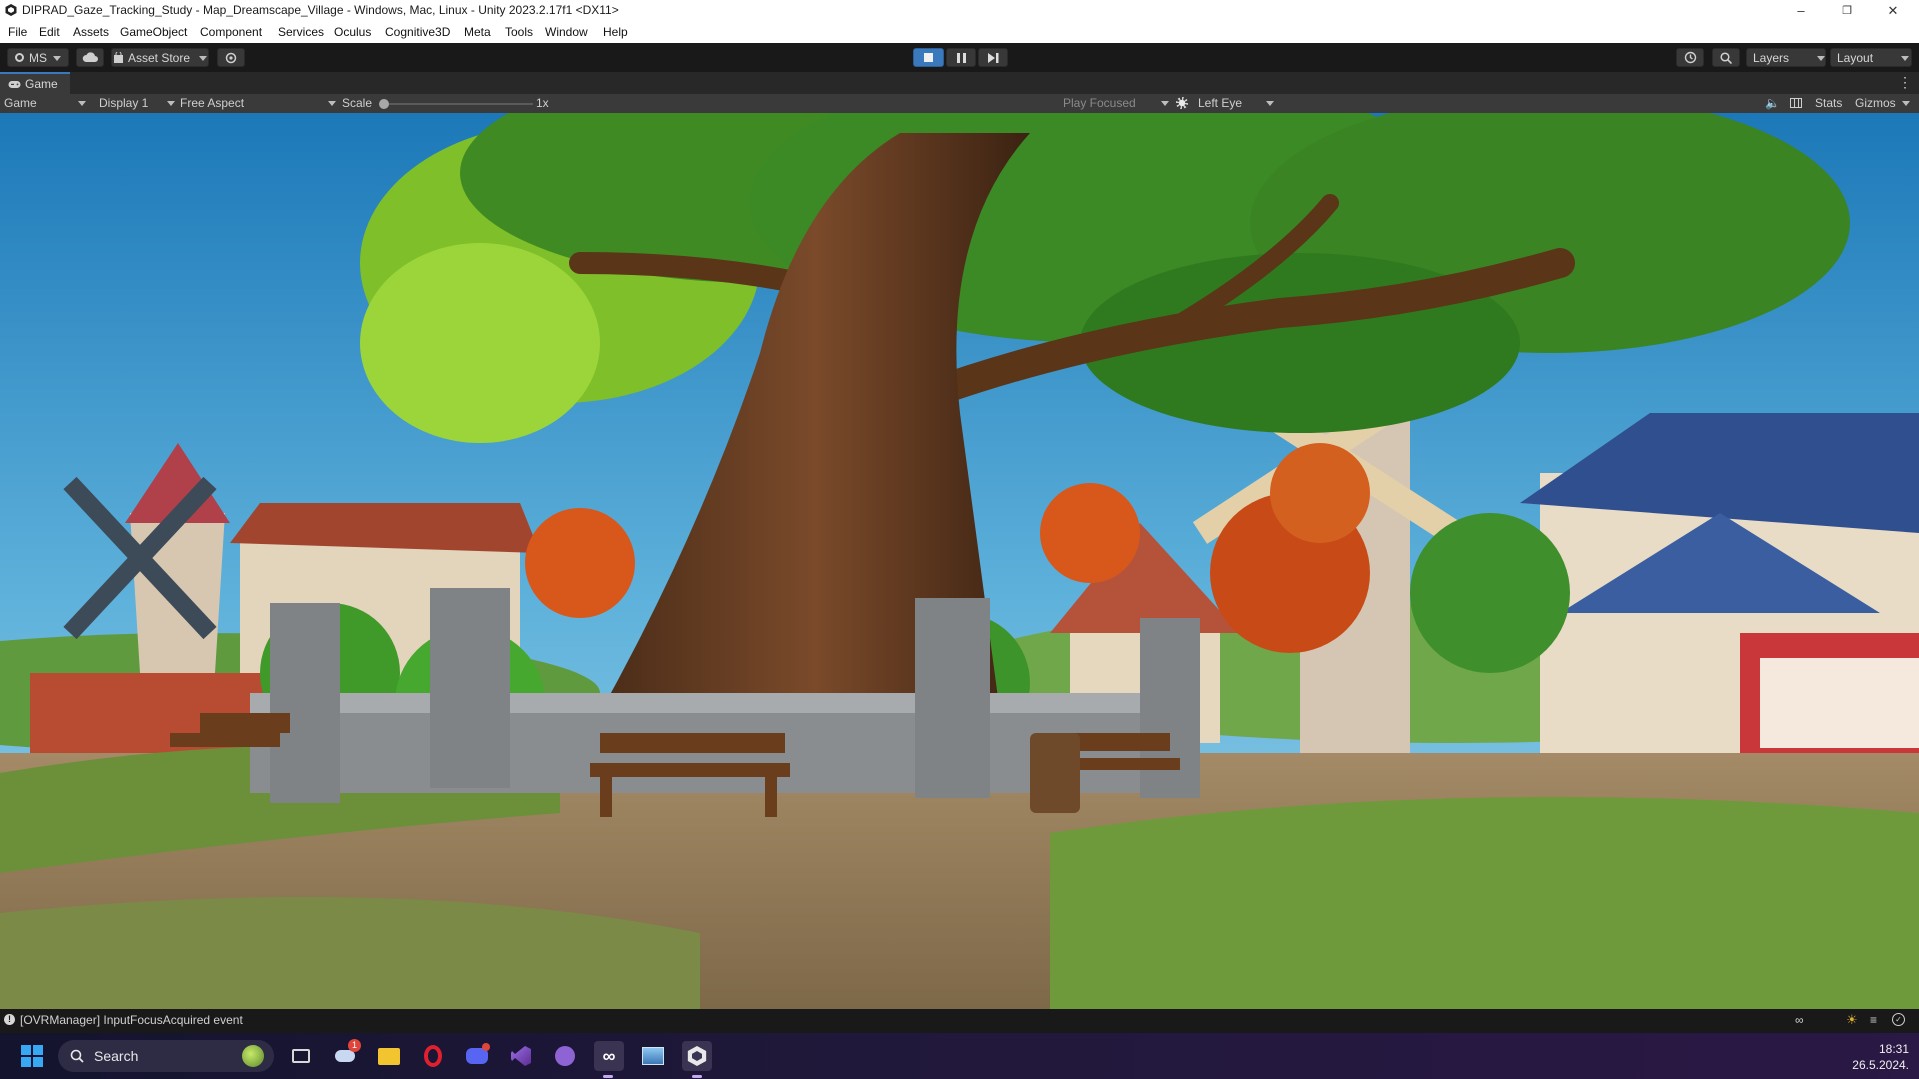 Image resolution: width=1919 pixels, height=1079 pixels. I want to click on notification-dot, so click(486, 1047).